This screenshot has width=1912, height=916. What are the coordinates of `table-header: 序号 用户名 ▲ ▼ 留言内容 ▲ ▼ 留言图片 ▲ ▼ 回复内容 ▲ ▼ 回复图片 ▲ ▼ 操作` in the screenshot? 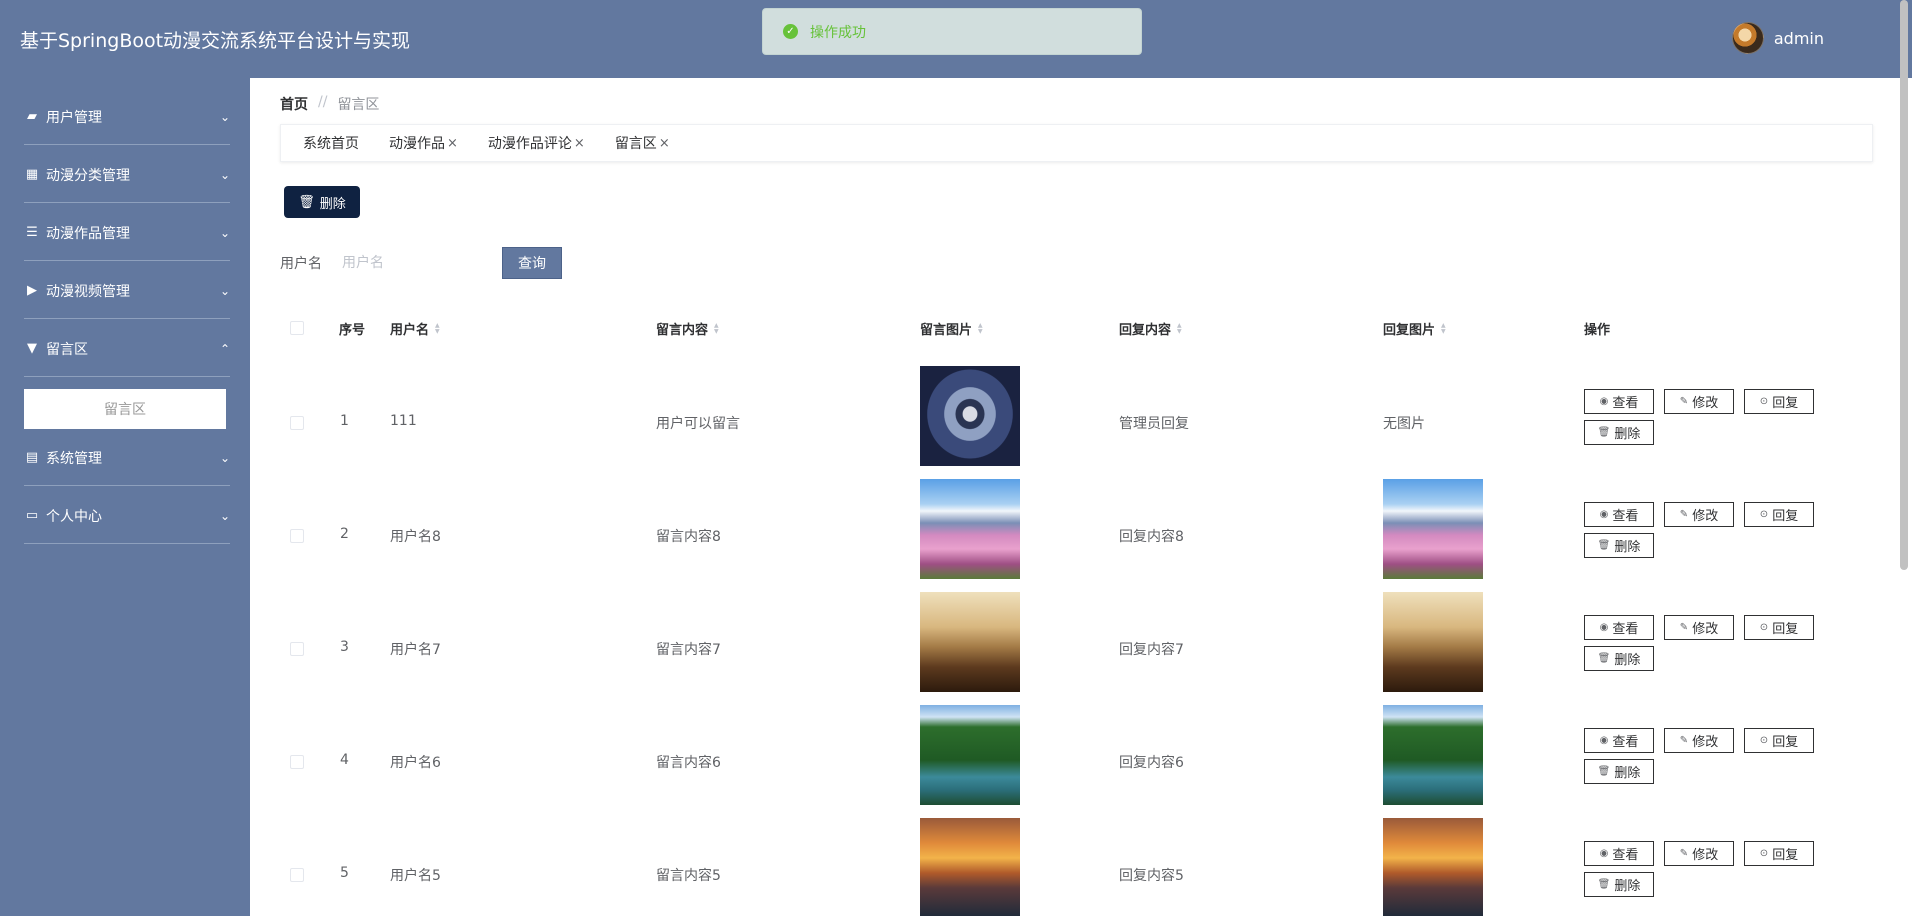 It's located at (1060, 328).